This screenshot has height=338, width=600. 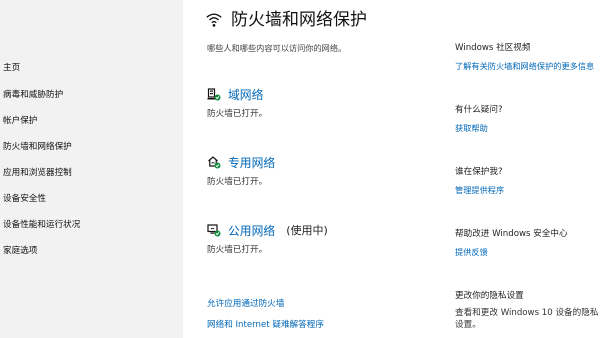 What do you see at coordinates (245, 303) in the screenshot?
I see `allow-app-through-firewall-link: 允许应用通过防火墙` at bounding box center [245, 303].